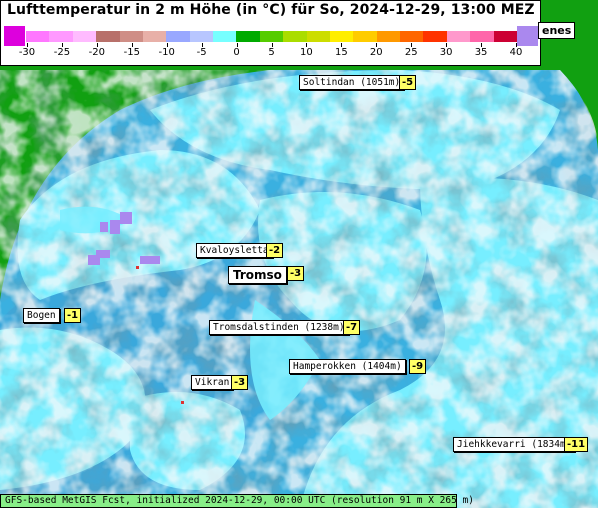 The image size is (598, 508). Describe the element at coordinates (73, 315) in the screenshot. I see `value-bogen: -1` at that location.